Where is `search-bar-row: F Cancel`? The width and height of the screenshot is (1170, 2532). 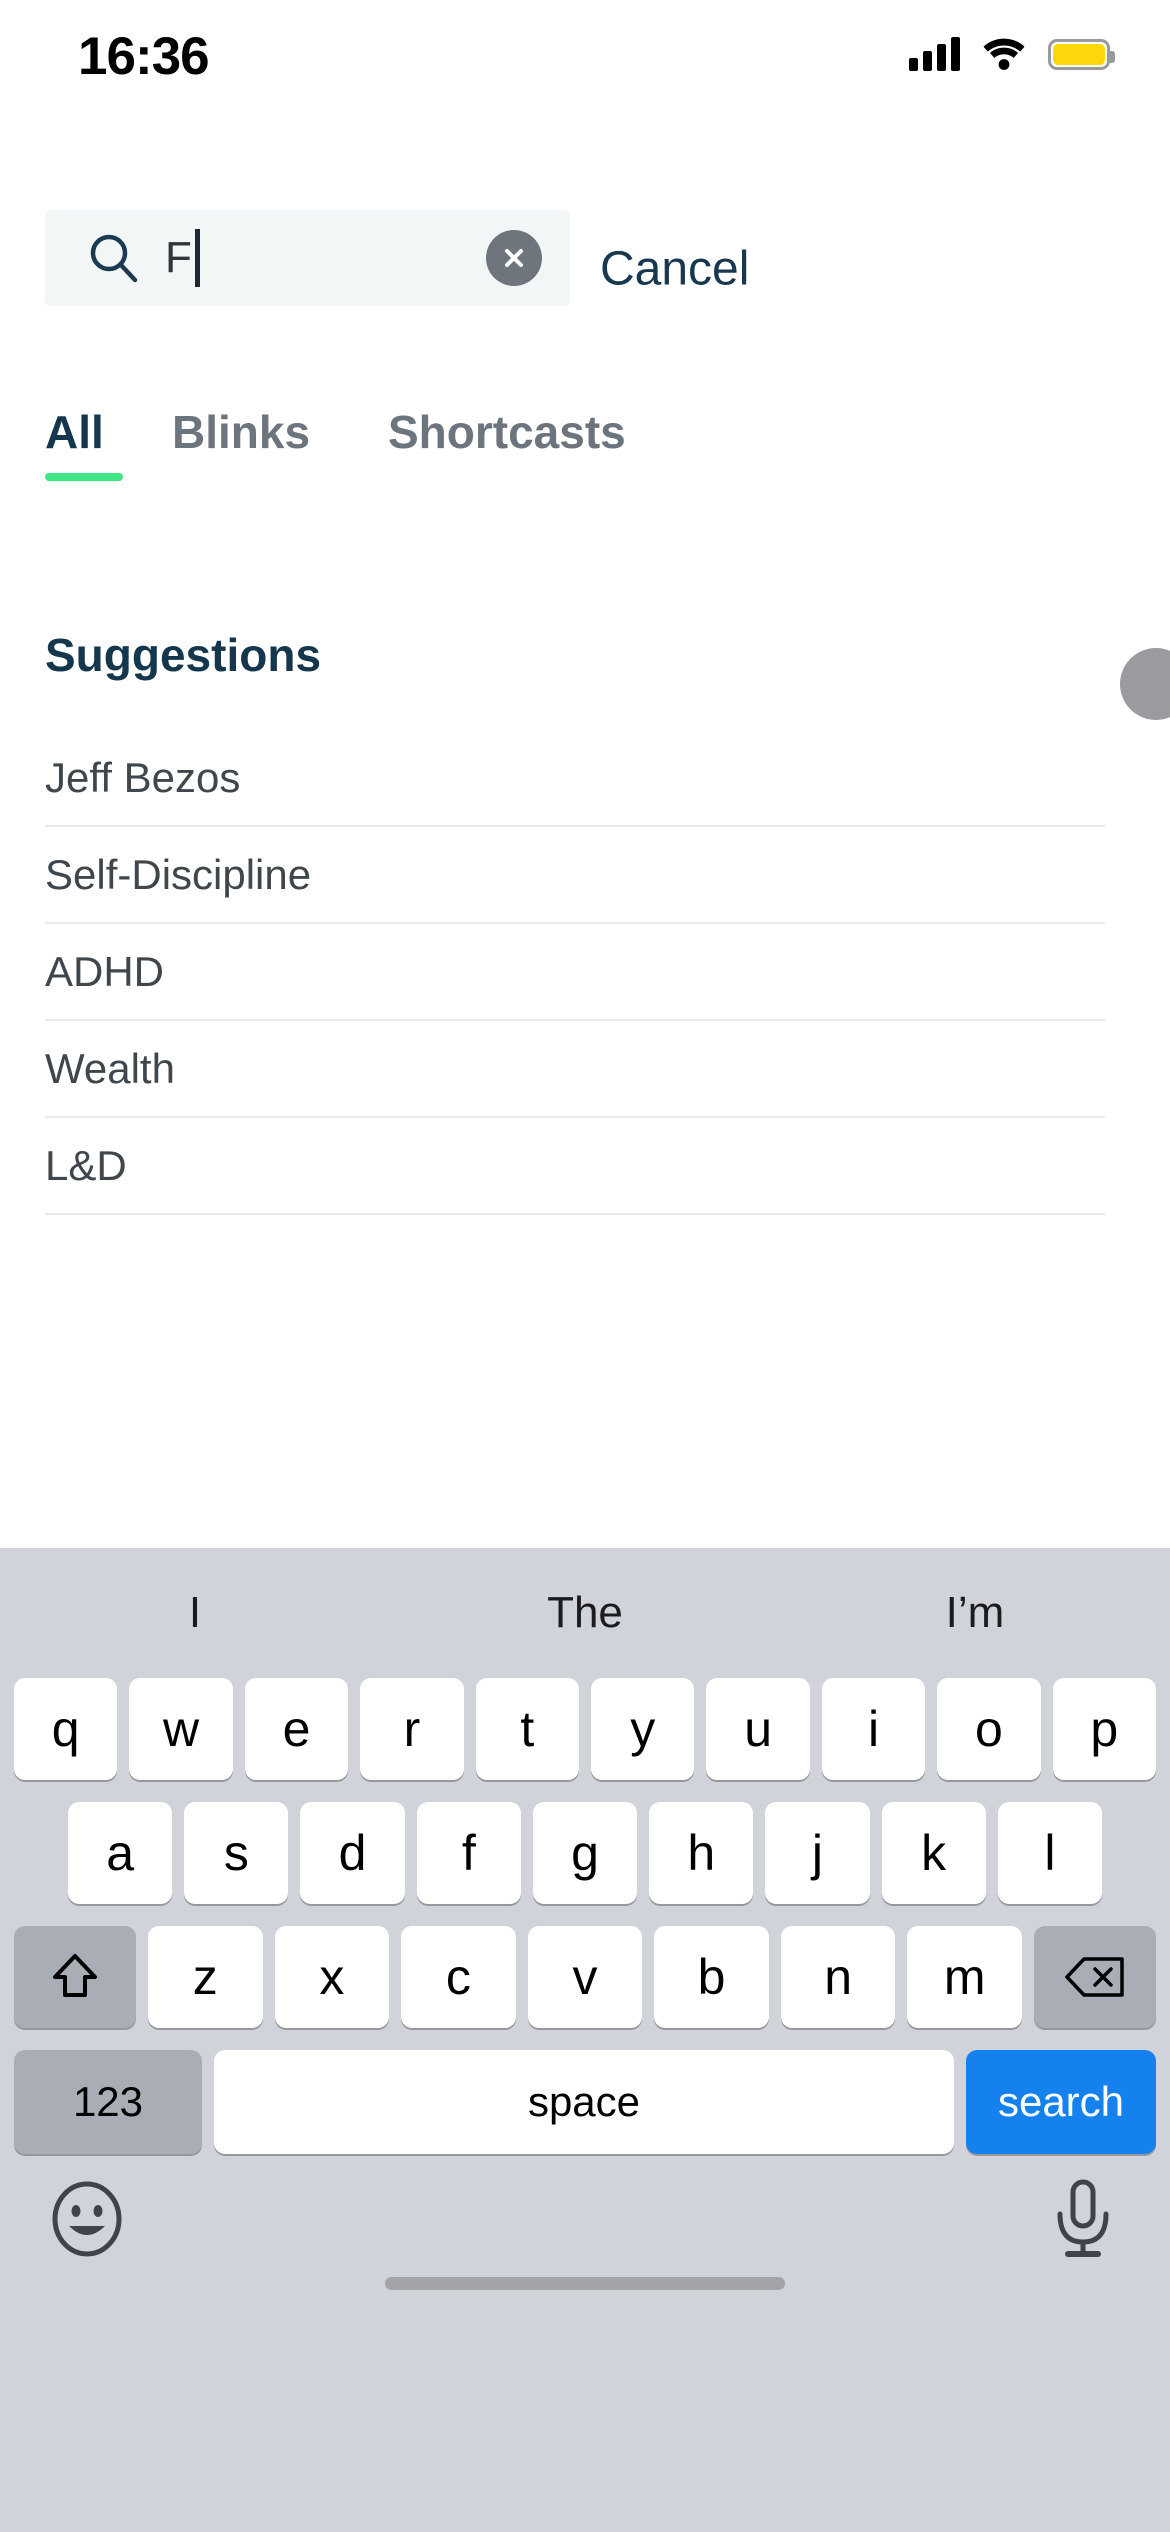
search-bar-row: F Cancel is located at coordinates (585, 269).